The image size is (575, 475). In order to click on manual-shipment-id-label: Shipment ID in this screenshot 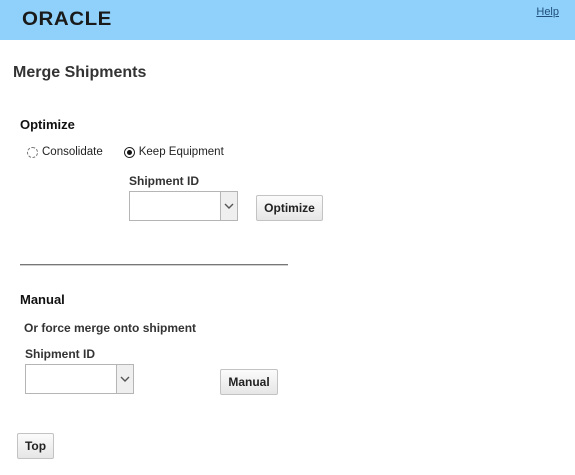, I will do `click(60, 354)`.